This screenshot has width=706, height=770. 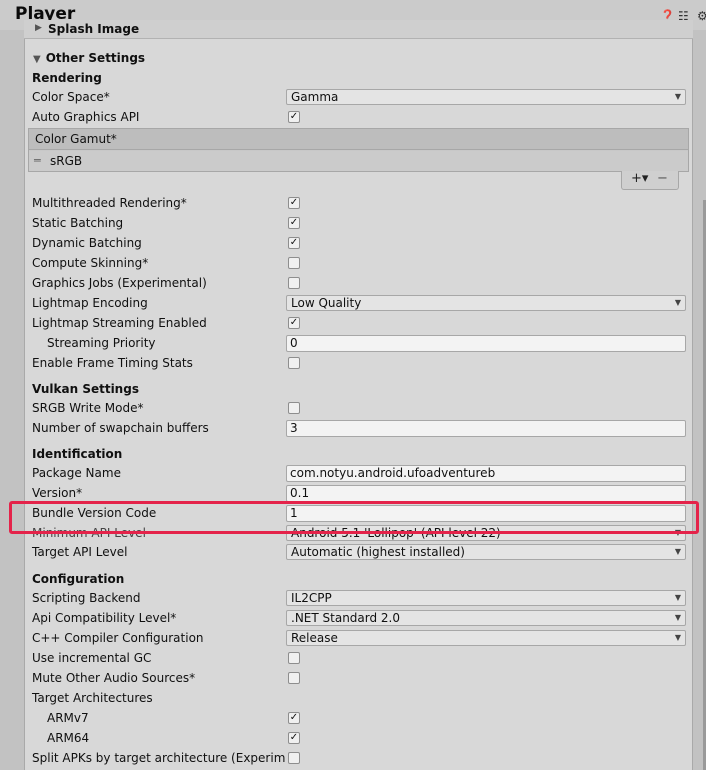 I want to click on graphics-jobs-label: Graphics Jobs (Experimental), so click(x=119, y=283).